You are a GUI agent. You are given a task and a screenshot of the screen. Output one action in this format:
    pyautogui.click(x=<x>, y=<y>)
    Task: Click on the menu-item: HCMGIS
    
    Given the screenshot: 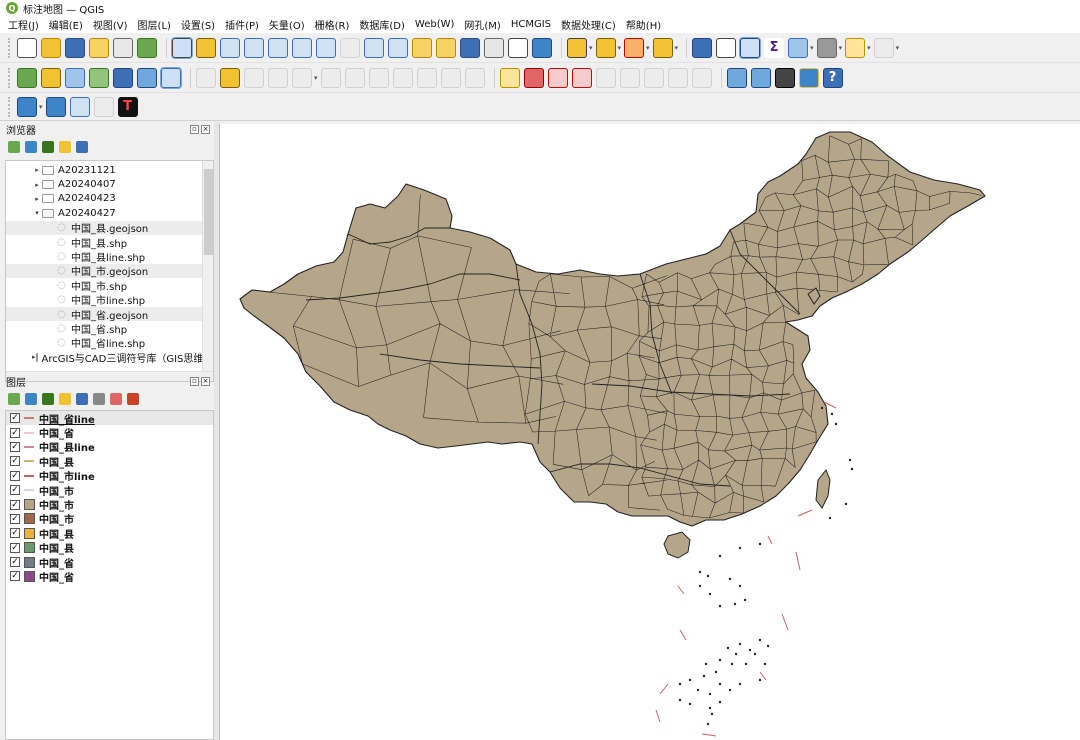 What is the action you would take?
    pyautogui.click(x=531, y=24)
    